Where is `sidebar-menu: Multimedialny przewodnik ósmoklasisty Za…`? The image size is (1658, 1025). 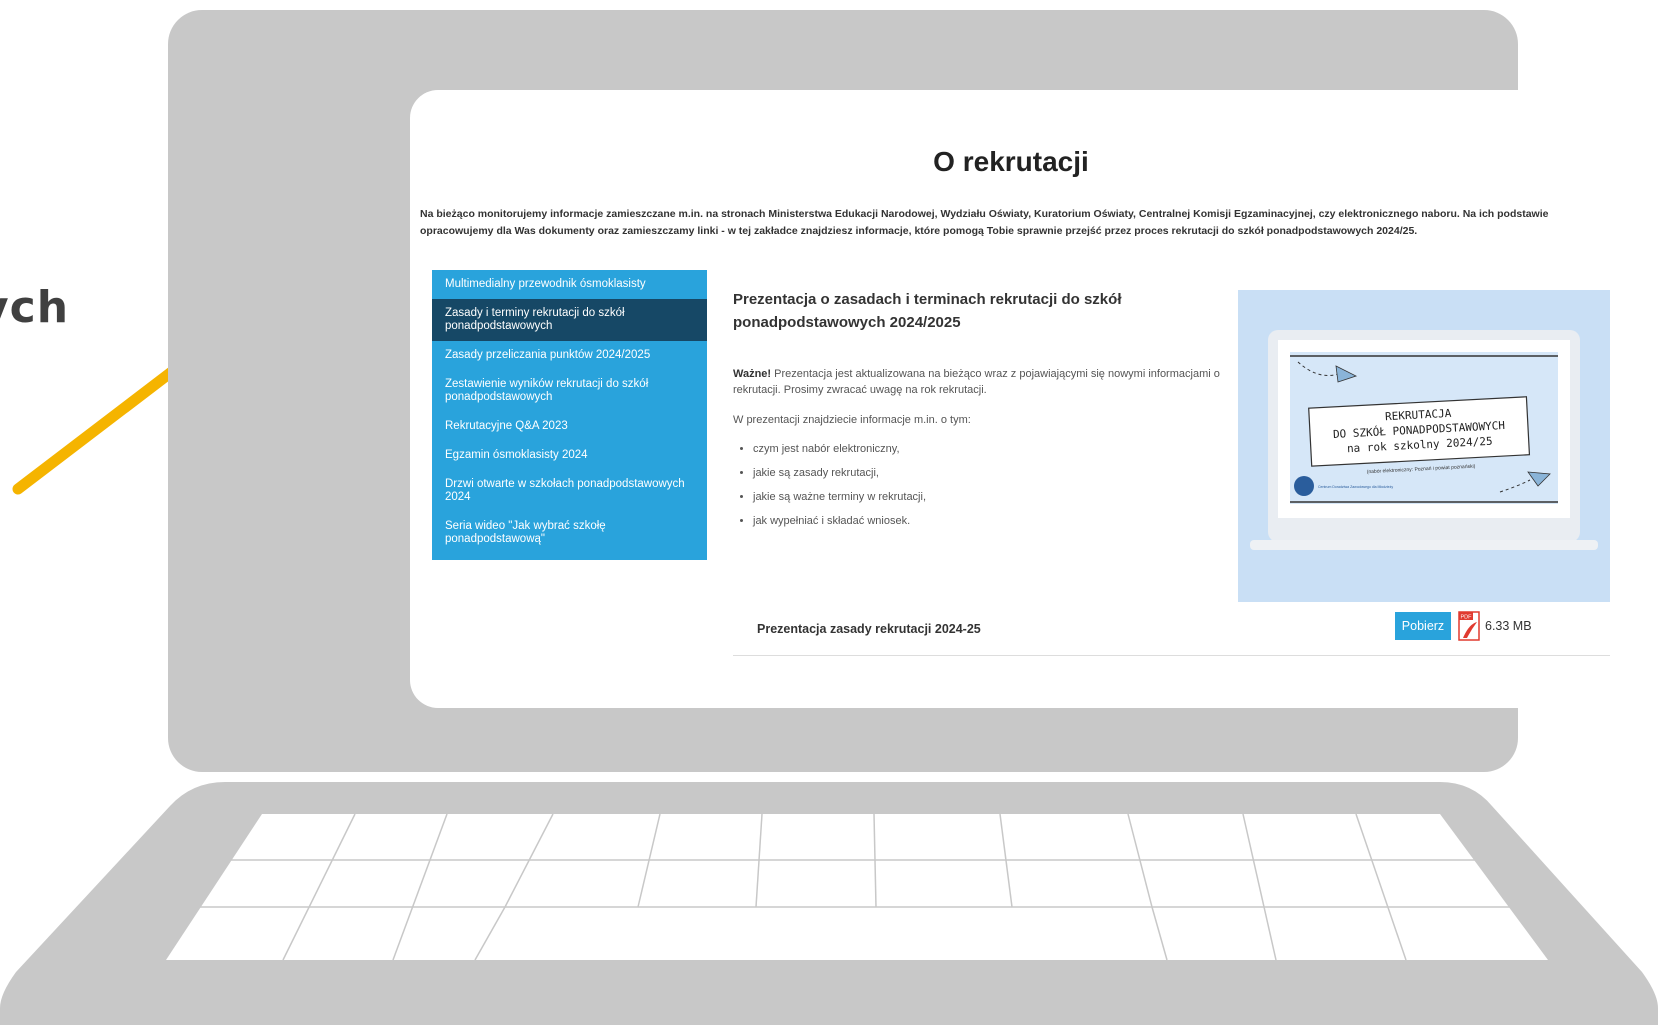 sidebar-menu: Multimedialny przewodnik ósmoklasisty Za… is located at coordinates (569, 415).